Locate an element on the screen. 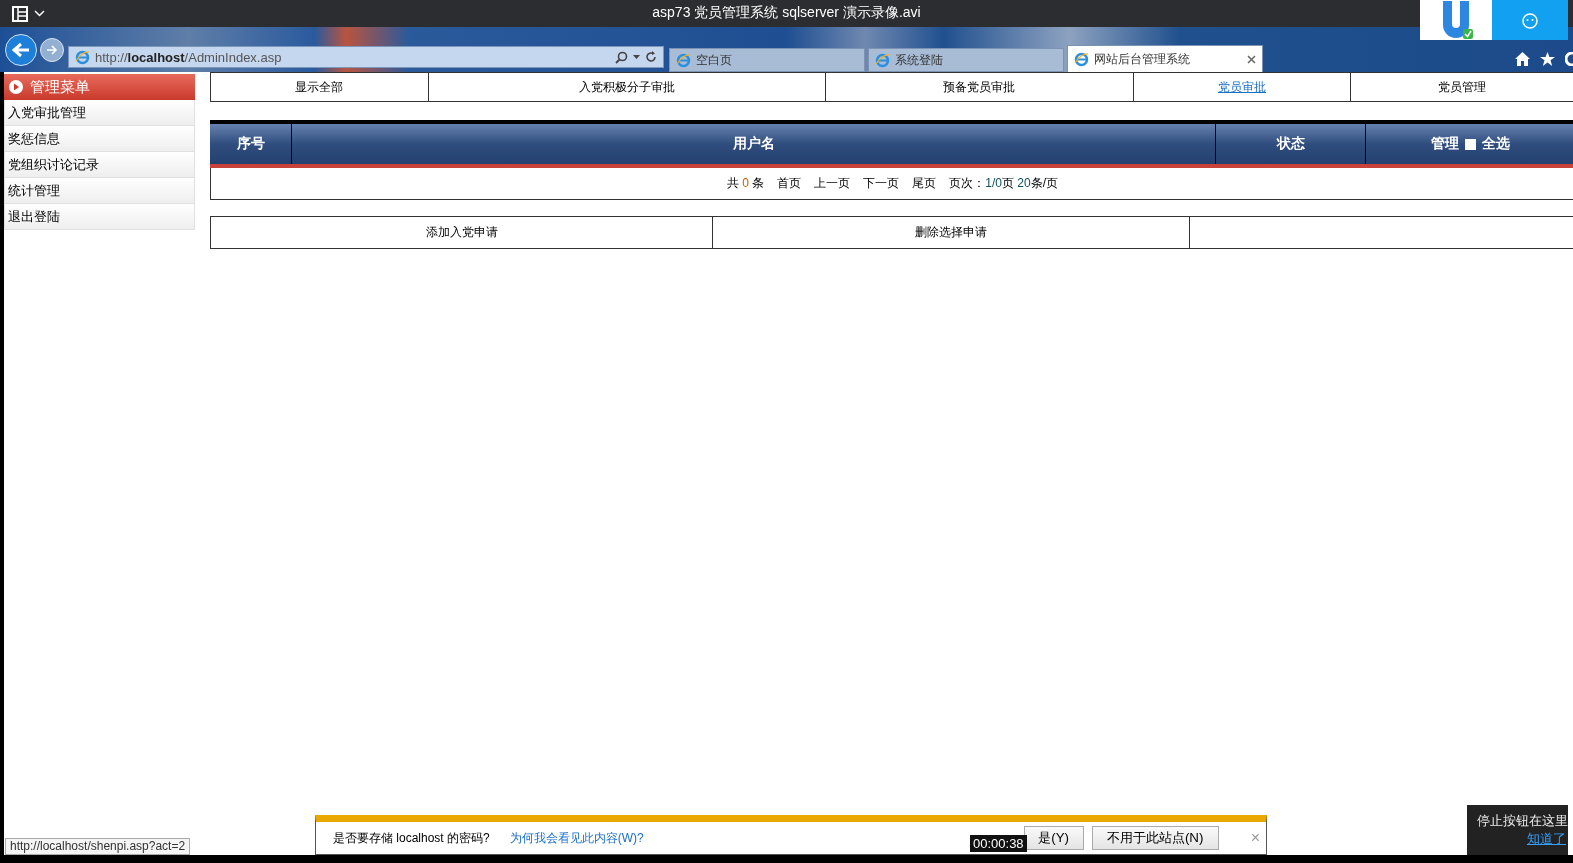  dialog-button: 不用于此站点(N) is located at coordinates (1155, 838).